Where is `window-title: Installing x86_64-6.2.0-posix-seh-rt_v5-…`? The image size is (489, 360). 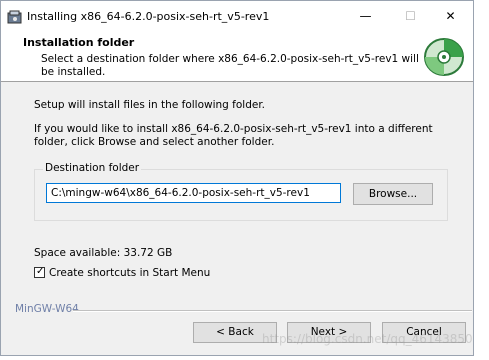 window-title: Installing x86_64-6.2.0-posix-seh-rt_v5-… is located at coordinates (148, 16).